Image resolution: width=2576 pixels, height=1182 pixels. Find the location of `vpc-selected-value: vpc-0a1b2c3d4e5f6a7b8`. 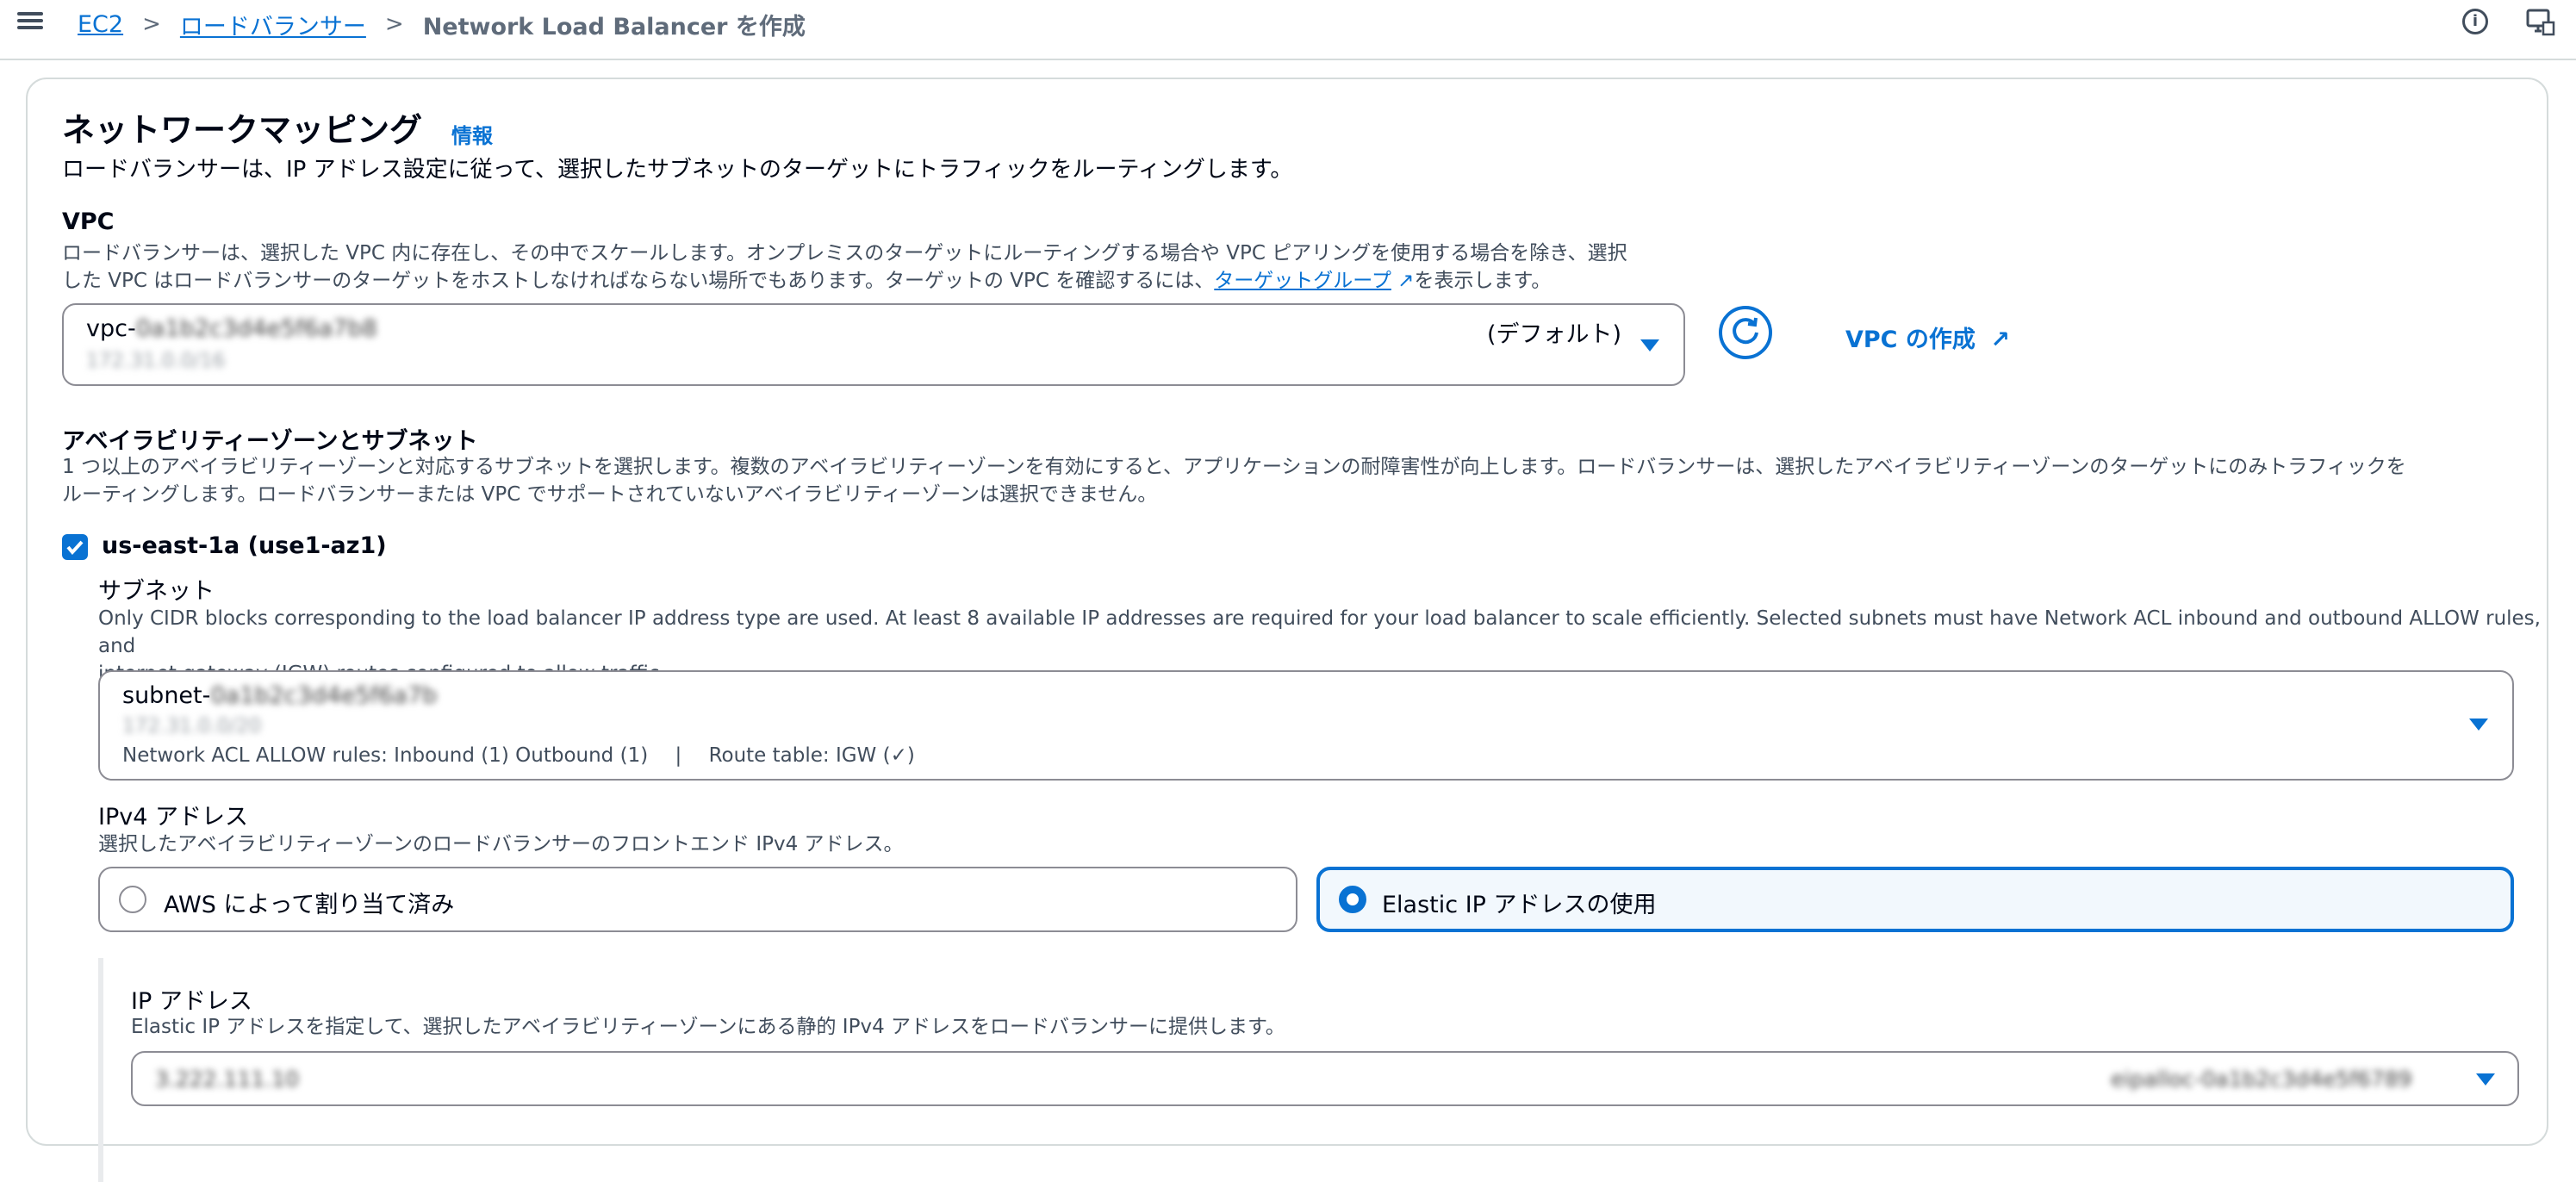

vpc-selected-value: vpc-0a1b2c3d4e5f6a7b8 is located at coordinates (232, 329).